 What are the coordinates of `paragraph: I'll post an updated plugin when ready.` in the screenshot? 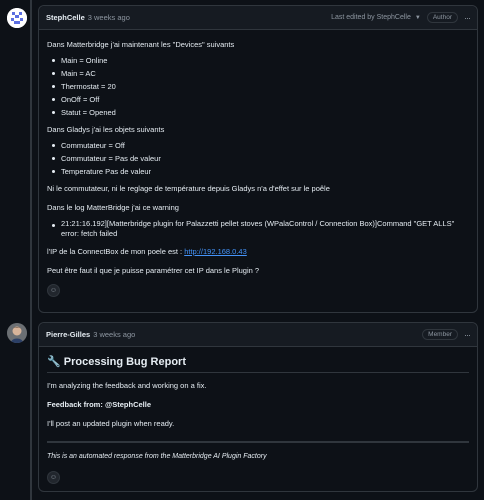 It's located at (111, 423).